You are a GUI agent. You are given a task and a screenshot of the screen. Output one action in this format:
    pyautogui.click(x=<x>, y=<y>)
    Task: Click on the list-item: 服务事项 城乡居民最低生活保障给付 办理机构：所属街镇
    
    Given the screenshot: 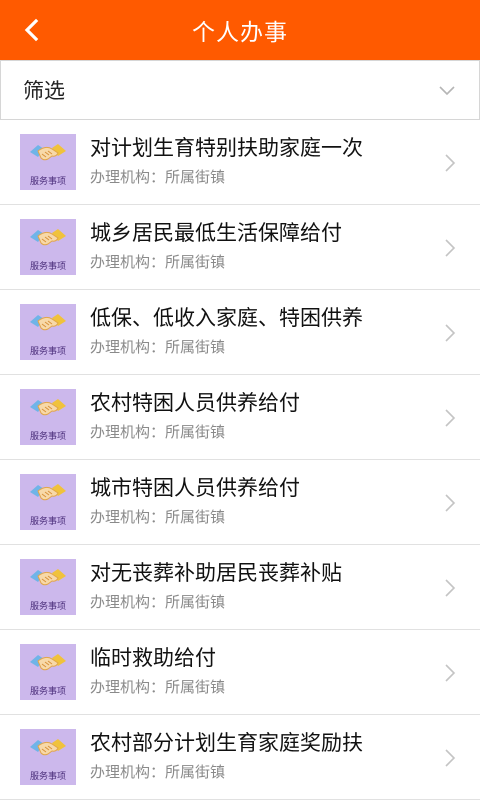 What is the action you would take?
    pyautogui.click(x=240, y=247)
    